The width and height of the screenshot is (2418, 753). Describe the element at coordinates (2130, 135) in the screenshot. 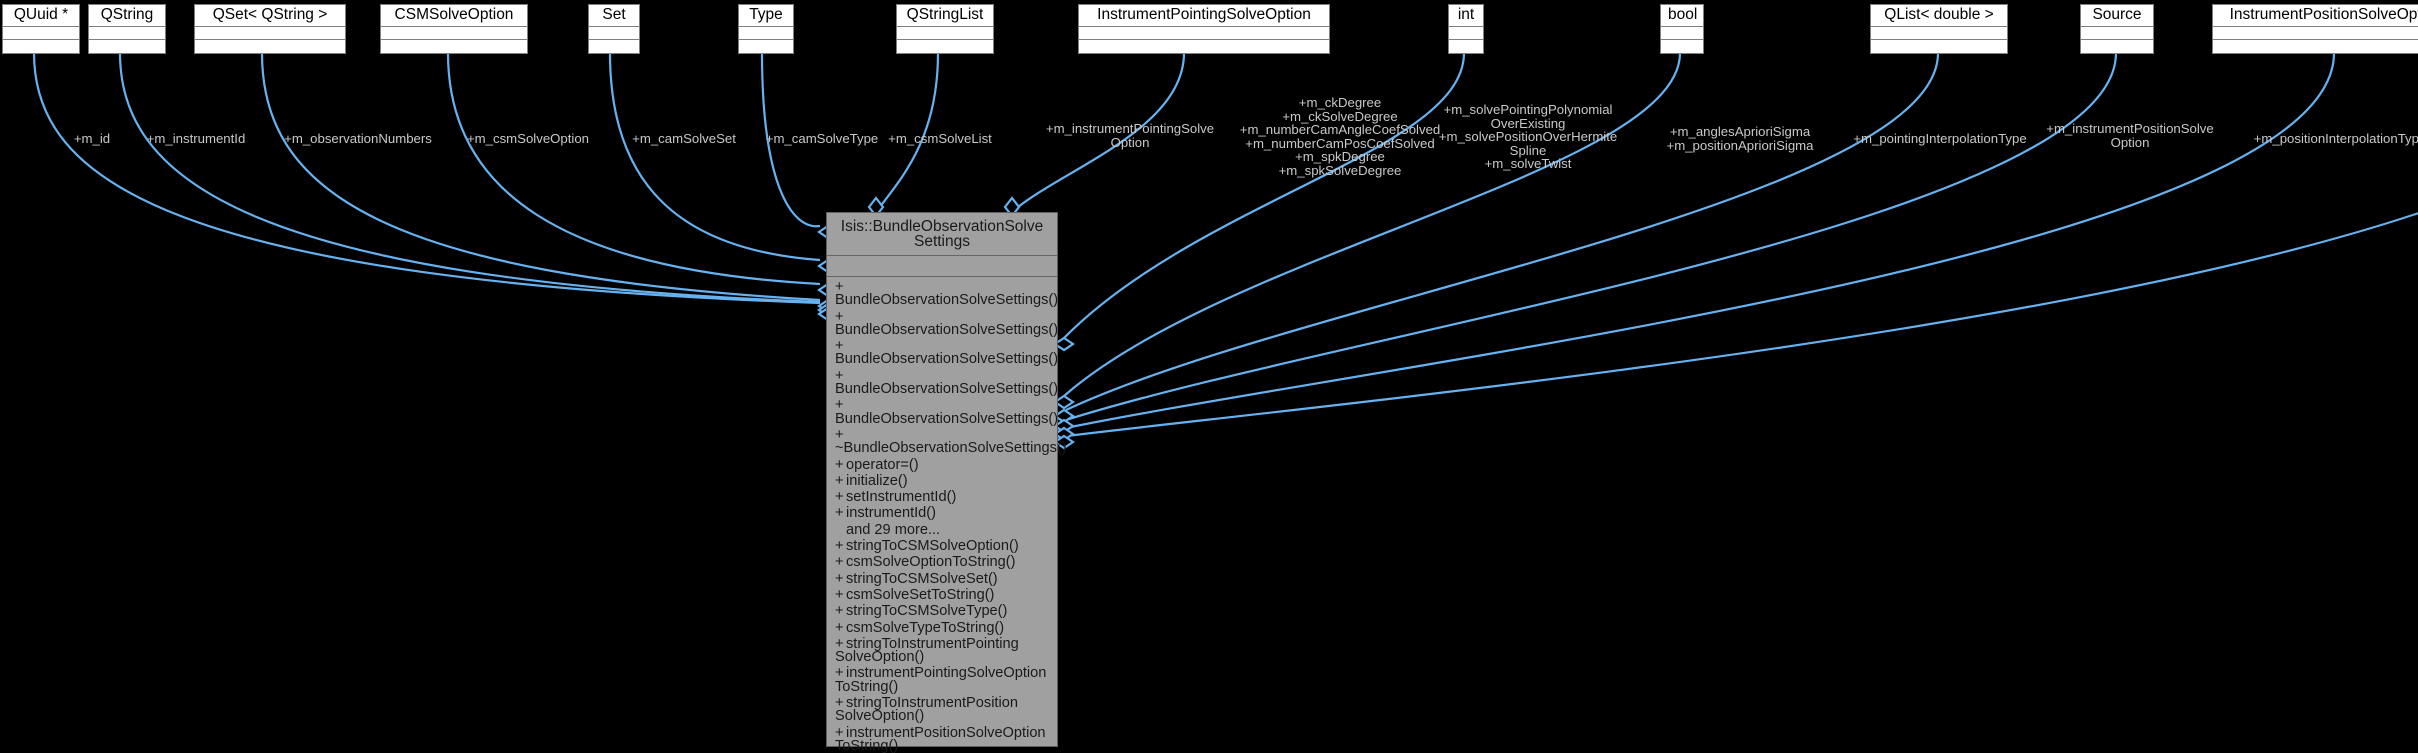

I see `edge-label: +m_instrumentPositionSolve Option` at that location.